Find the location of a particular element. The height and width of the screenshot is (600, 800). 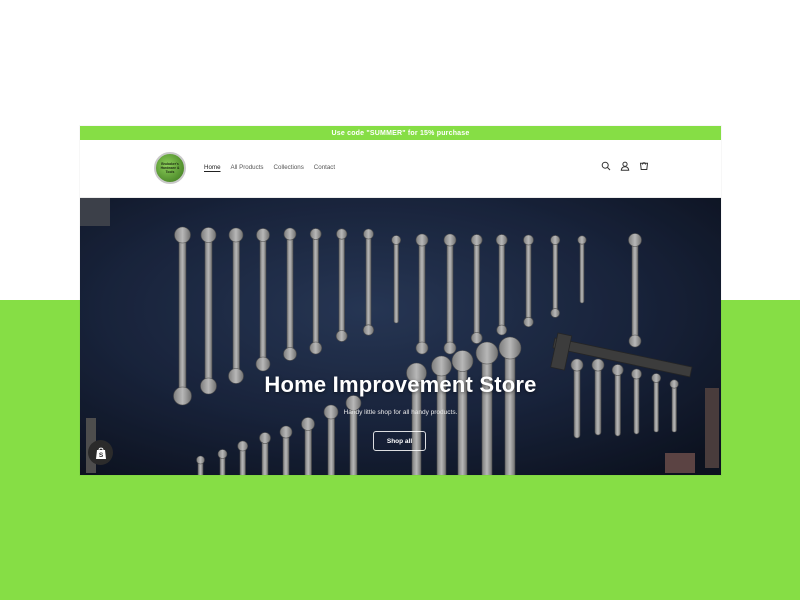

account-icon is located at coordinates (625, 166).